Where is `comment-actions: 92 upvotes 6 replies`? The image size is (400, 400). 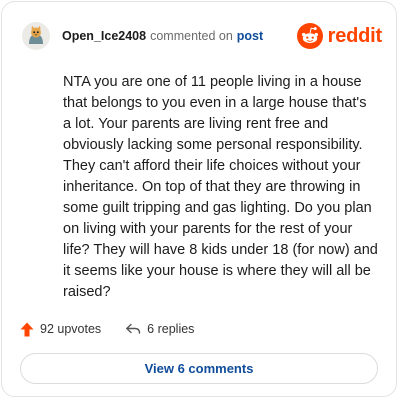
comment-actions: 92 upvotes 6 replies is located at coordinates (107, 329).